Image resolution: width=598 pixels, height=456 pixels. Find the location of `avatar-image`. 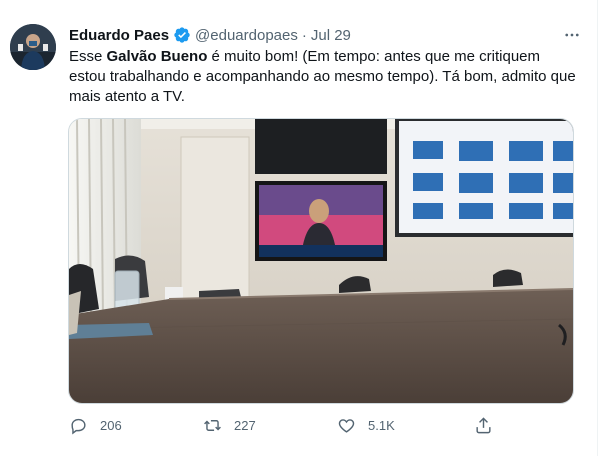

avatar-image is located at coordinates (33, 47).